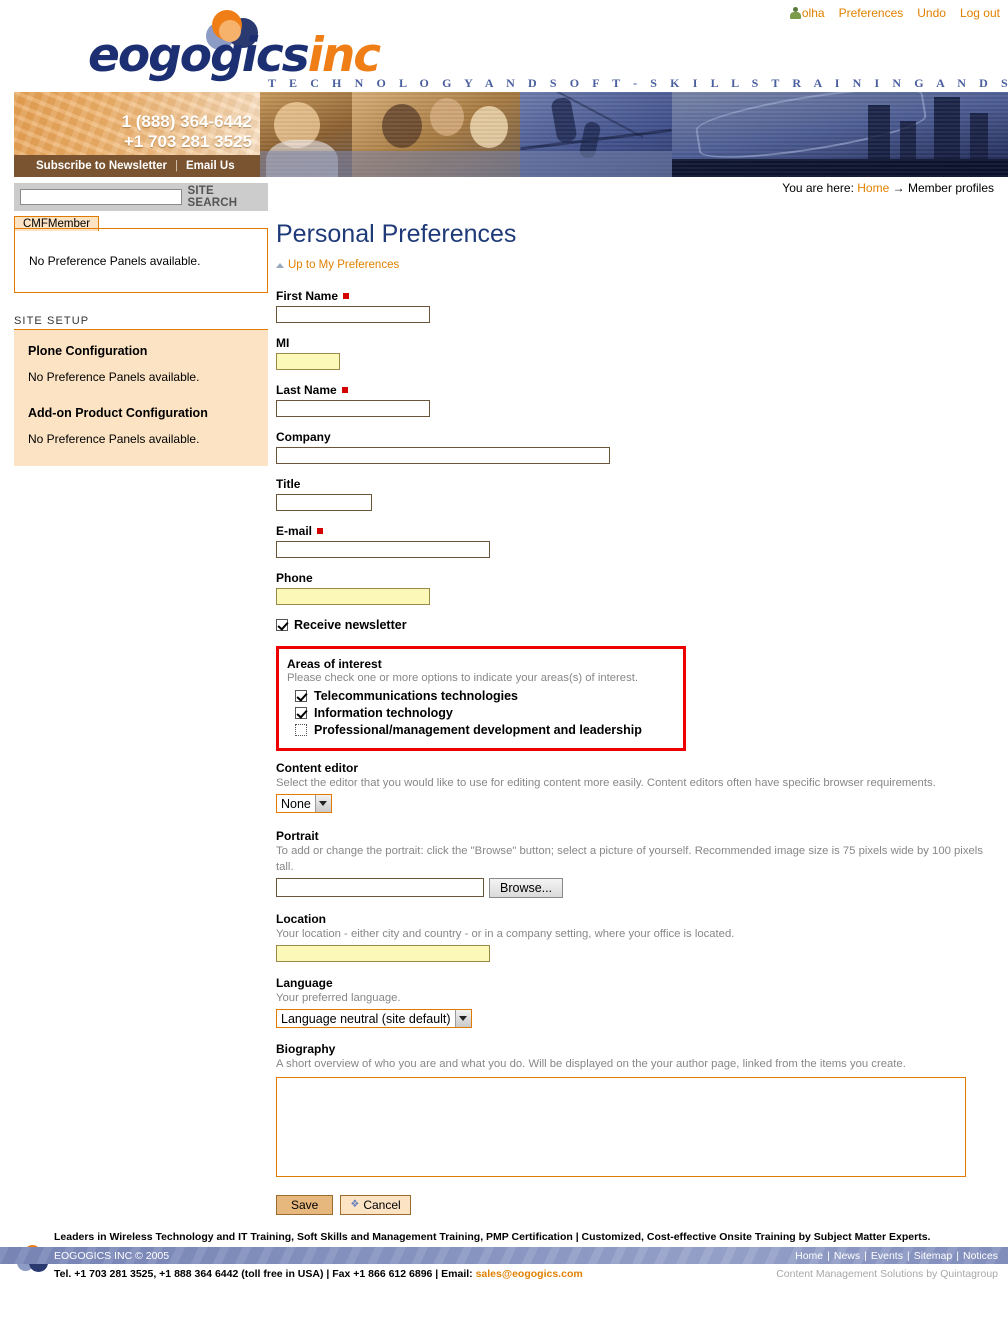 This screenshot has height=1321, width=1008. I want to click on receive-newsletter-checkbox, so click(282, 625).